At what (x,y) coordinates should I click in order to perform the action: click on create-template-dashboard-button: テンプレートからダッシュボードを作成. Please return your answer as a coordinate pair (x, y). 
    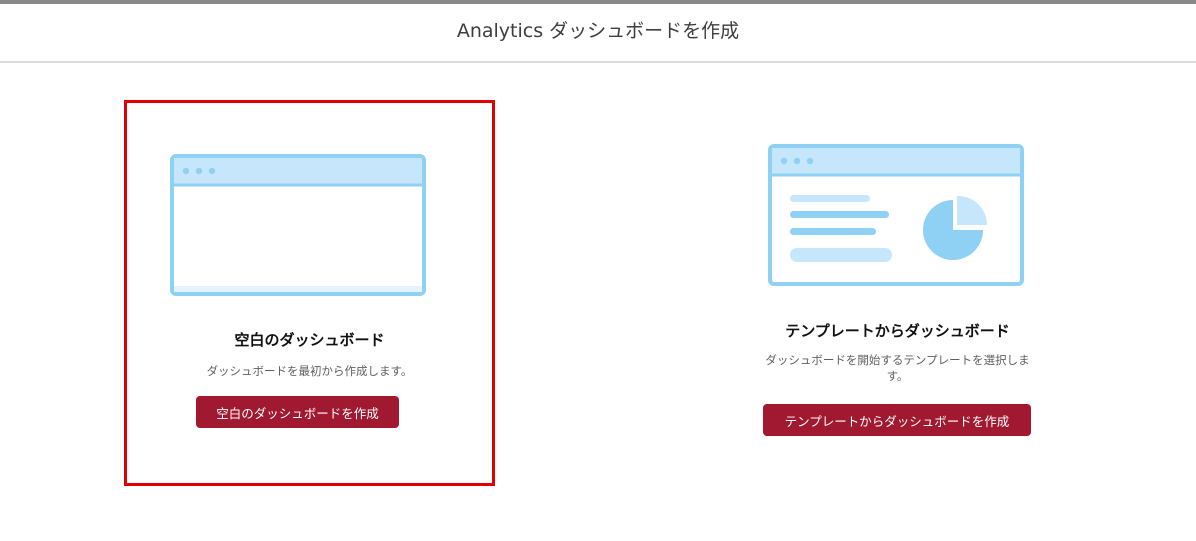
    Looking at the image, I should click on (897, 420).